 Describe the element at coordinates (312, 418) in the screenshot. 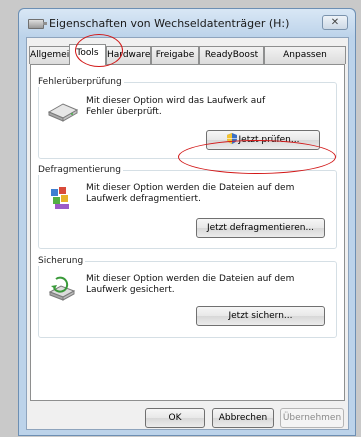

I see `apply-button: Übernehmen` at that location.